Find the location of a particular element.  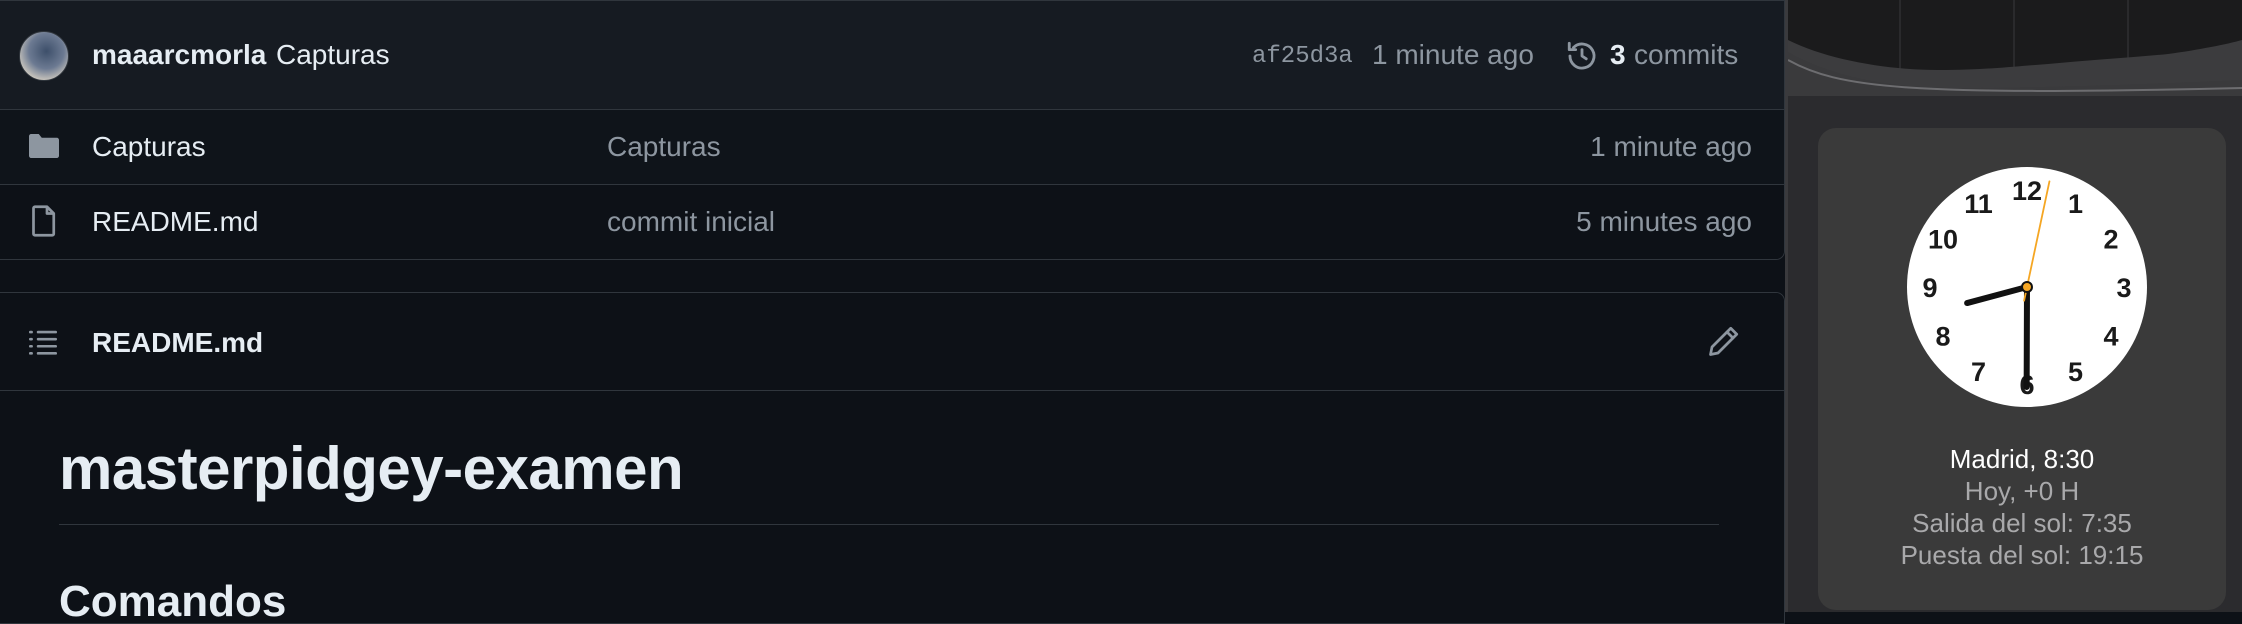

clock-numeral: 8 is located at coordinates (1942, 337).